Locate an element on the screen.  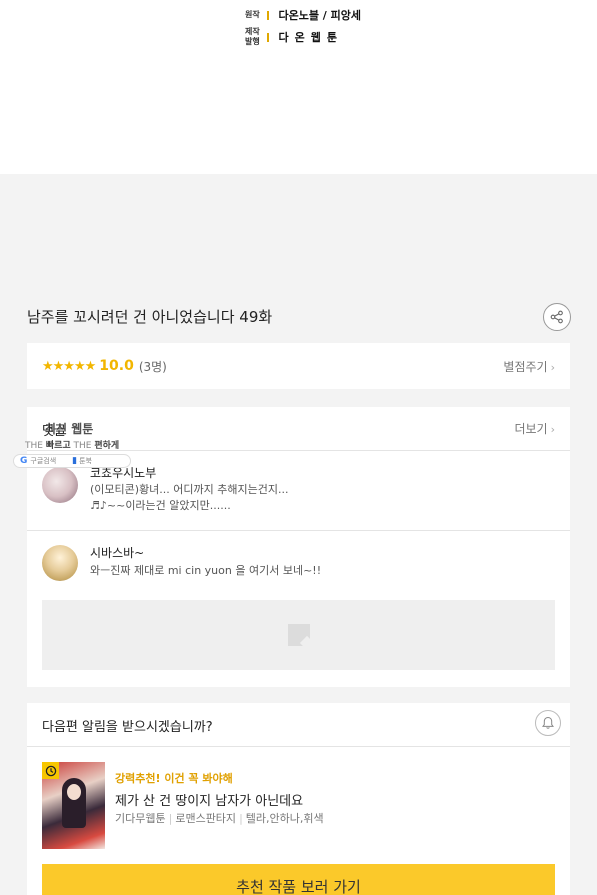
credit-row-production: 제작 발행 다온웹툰 is located at coordinates (294, 37).